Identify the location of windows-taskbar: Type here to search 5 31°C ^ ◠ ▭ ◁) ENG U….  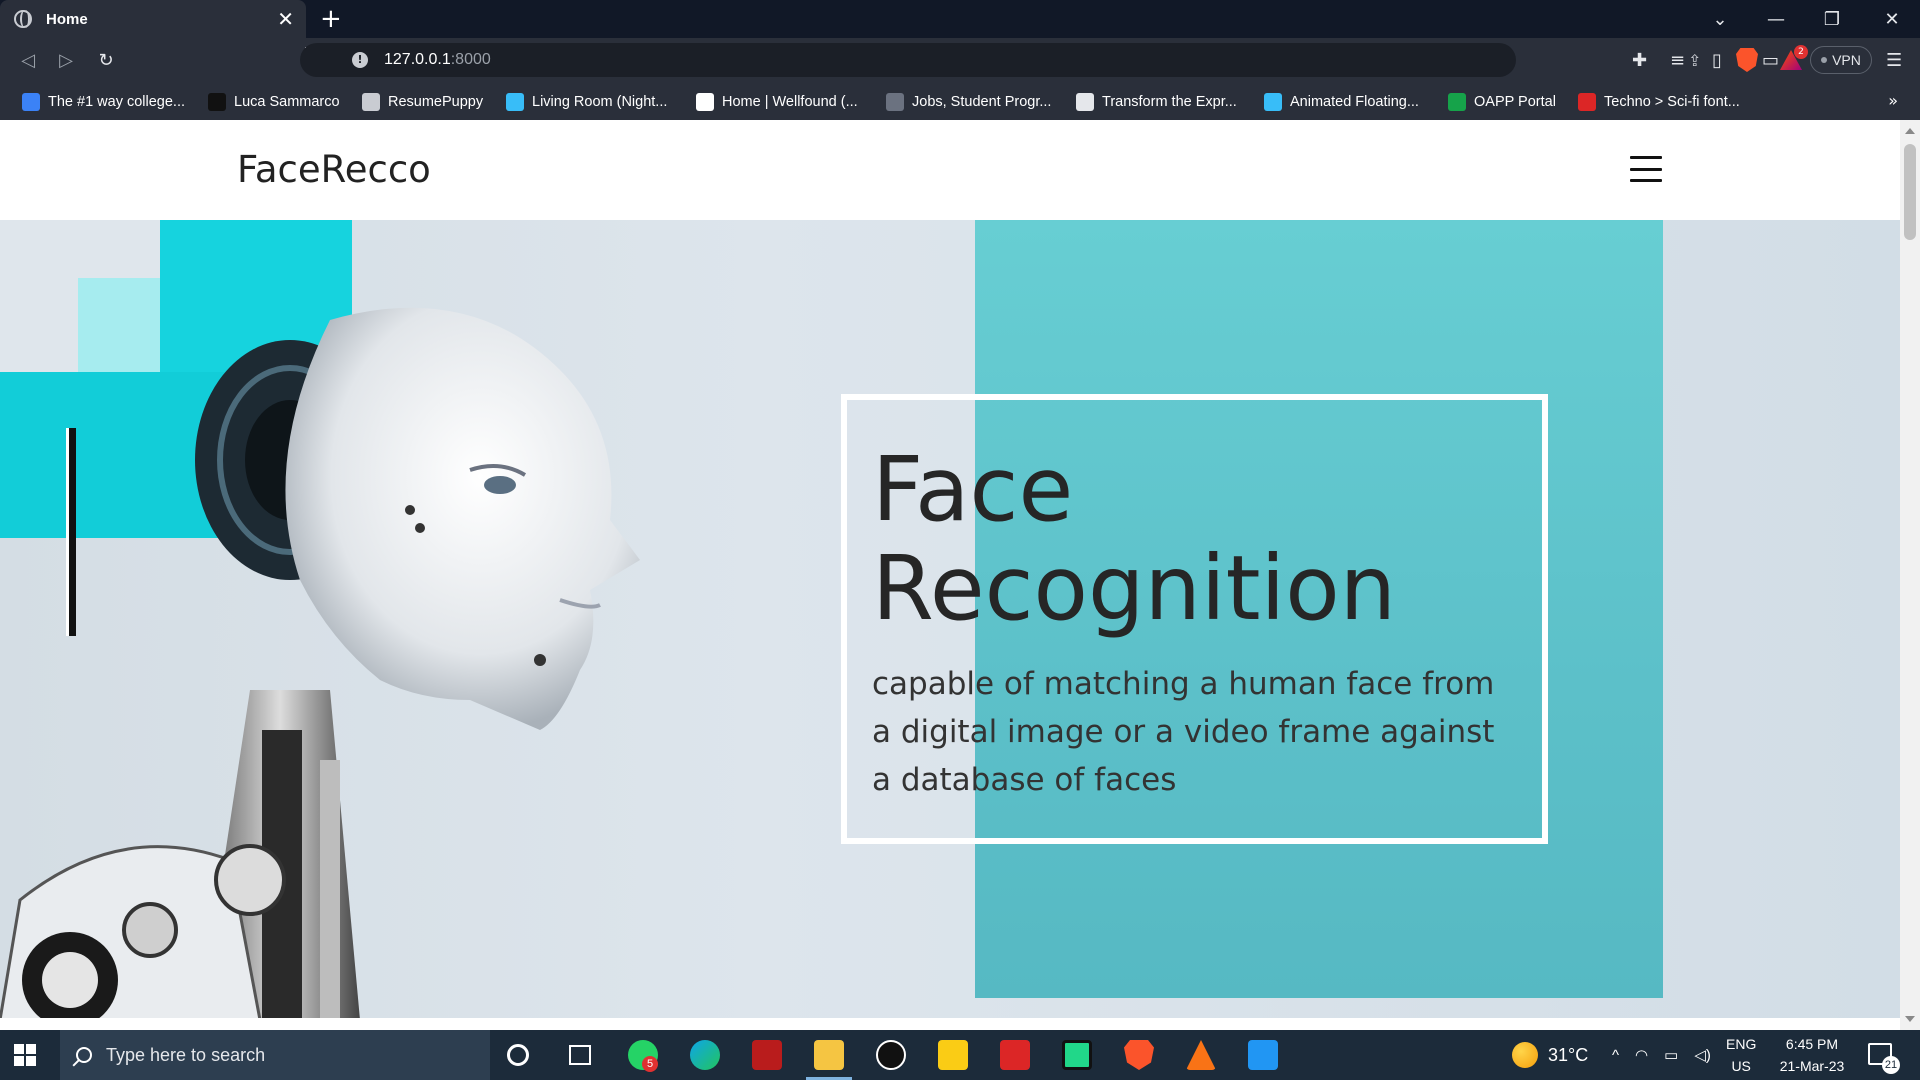
(960, 1055).